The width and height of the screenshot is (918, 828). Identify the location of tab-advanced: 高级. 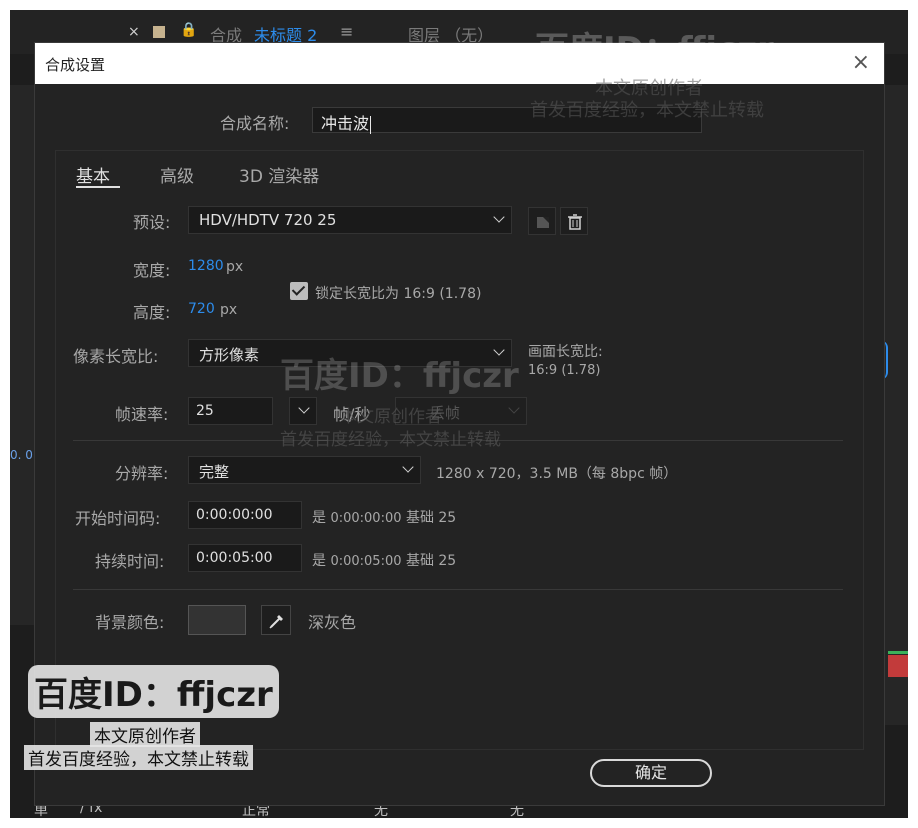
(177, 174).